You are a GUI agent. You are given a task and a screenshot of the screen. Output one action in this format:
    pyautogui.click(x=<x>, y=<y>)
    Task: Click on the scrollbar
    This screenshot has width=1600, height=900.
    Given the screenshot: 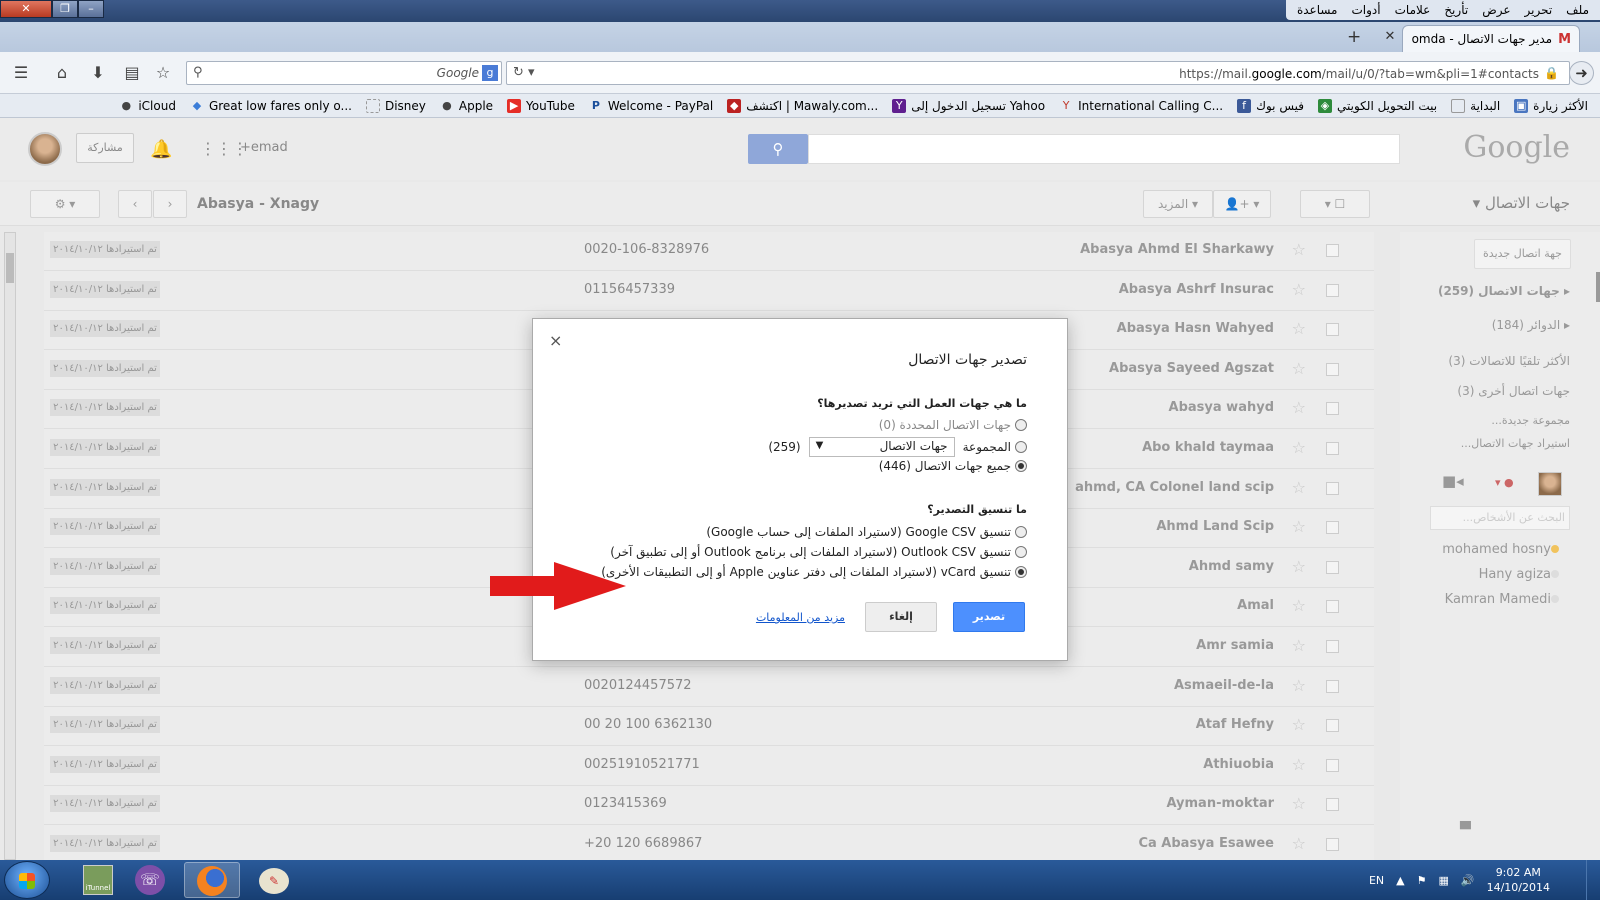 What is the action you would take?
    pyautogui.click(x=10, y=546)
    